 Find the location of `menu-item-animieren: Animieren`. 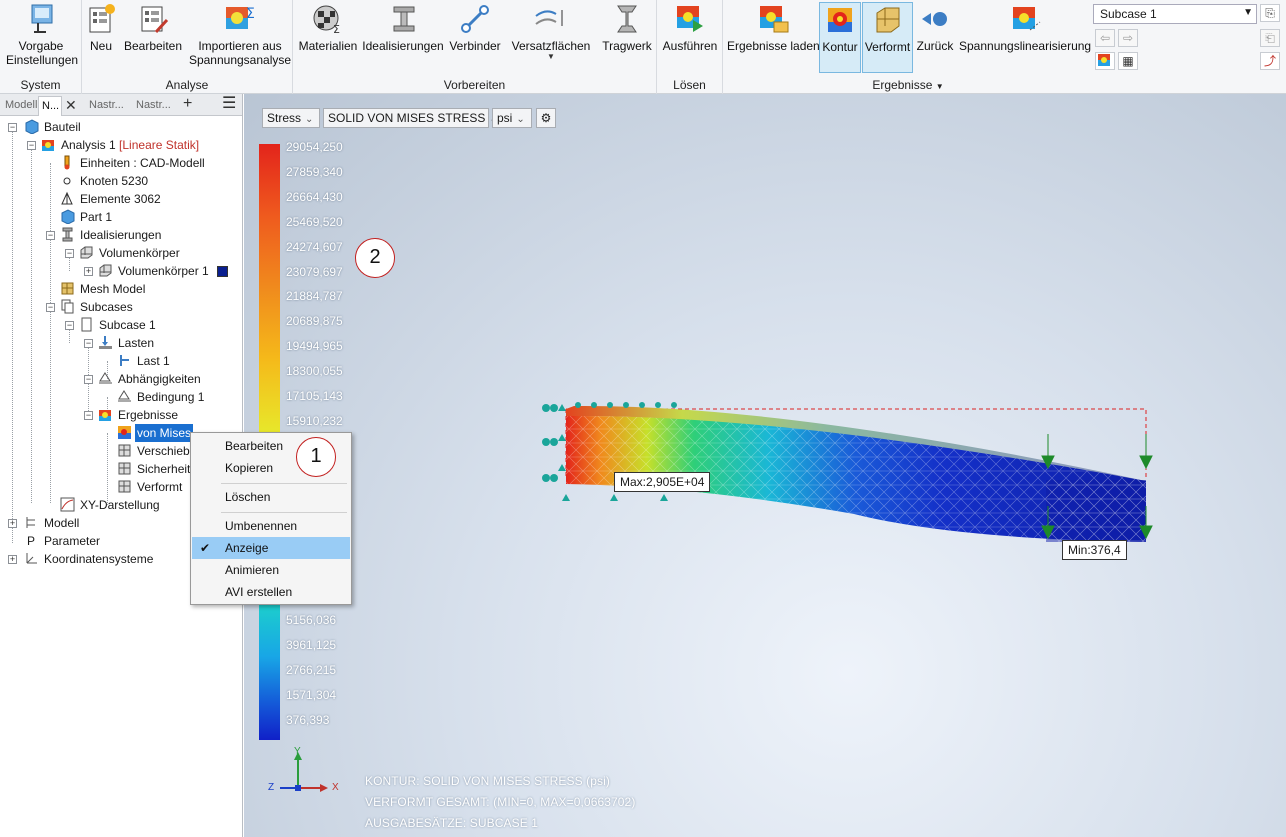

menu-item-animieren: Animieren is located at coordinates (271, 570).